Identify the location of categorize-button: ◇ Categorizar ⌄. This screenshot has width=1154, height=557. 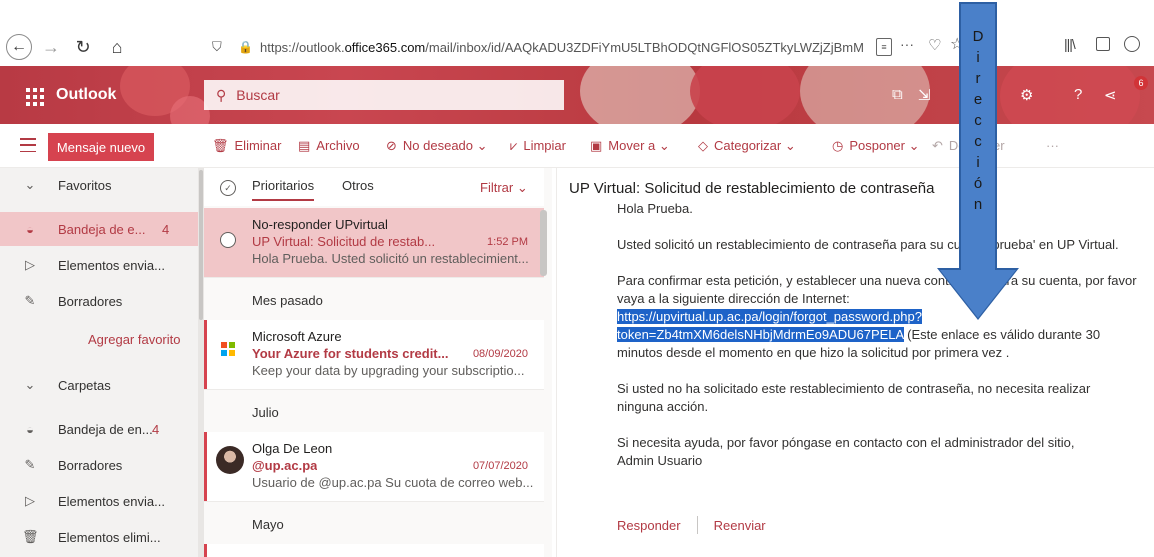
(747, 146).